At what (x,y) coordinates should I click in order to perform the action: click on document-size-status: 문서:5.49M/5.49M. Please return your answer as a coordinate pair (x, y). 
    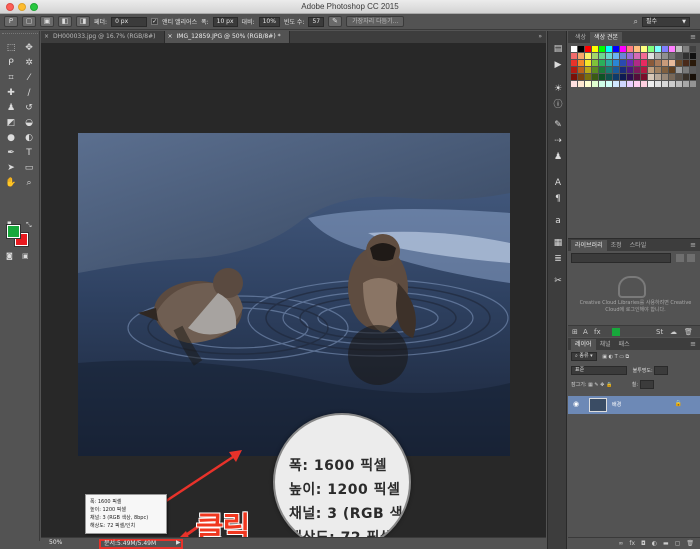
    Looking at the image, I should click on (141, 544).